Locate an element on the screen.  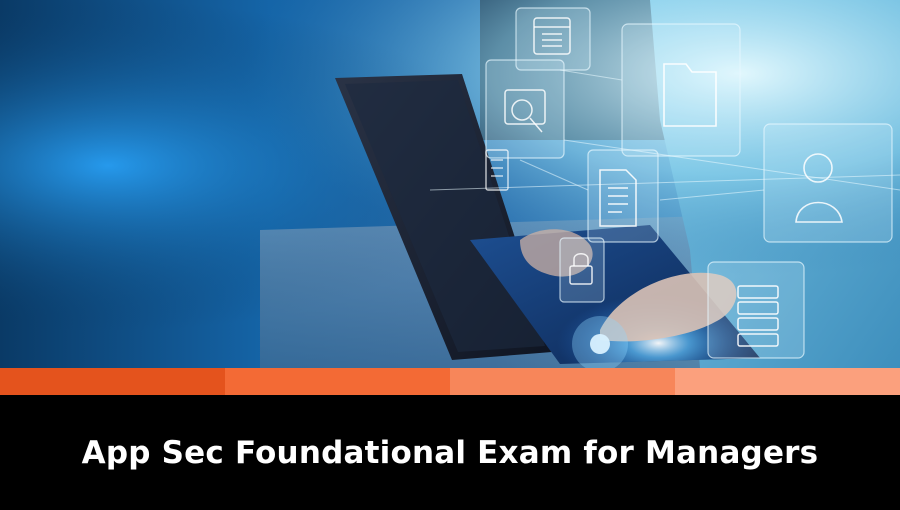
banner-title: App Sec Foundational Exam for Managers is located at coordinates (450, 452).